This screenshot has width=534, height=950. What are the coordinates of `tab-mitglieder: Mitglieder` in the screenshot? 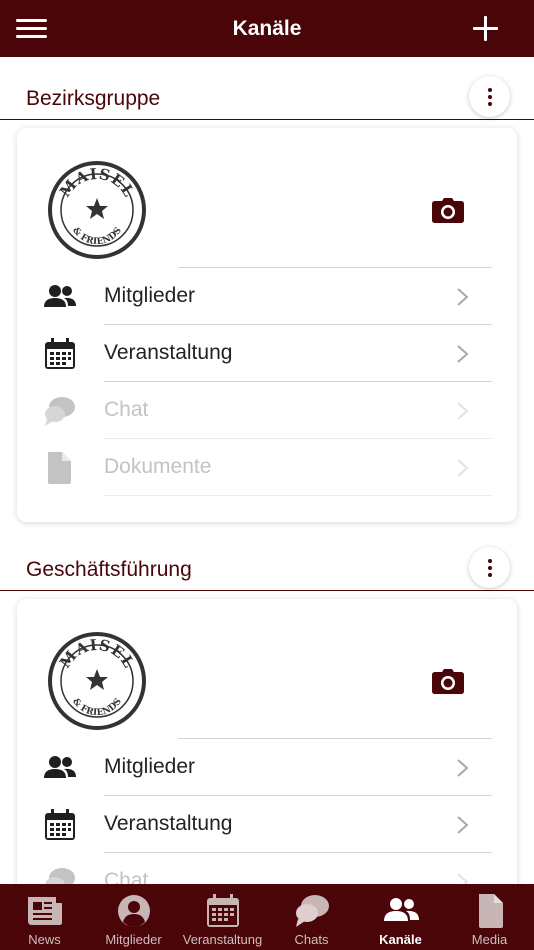 It's located at (133, 917).